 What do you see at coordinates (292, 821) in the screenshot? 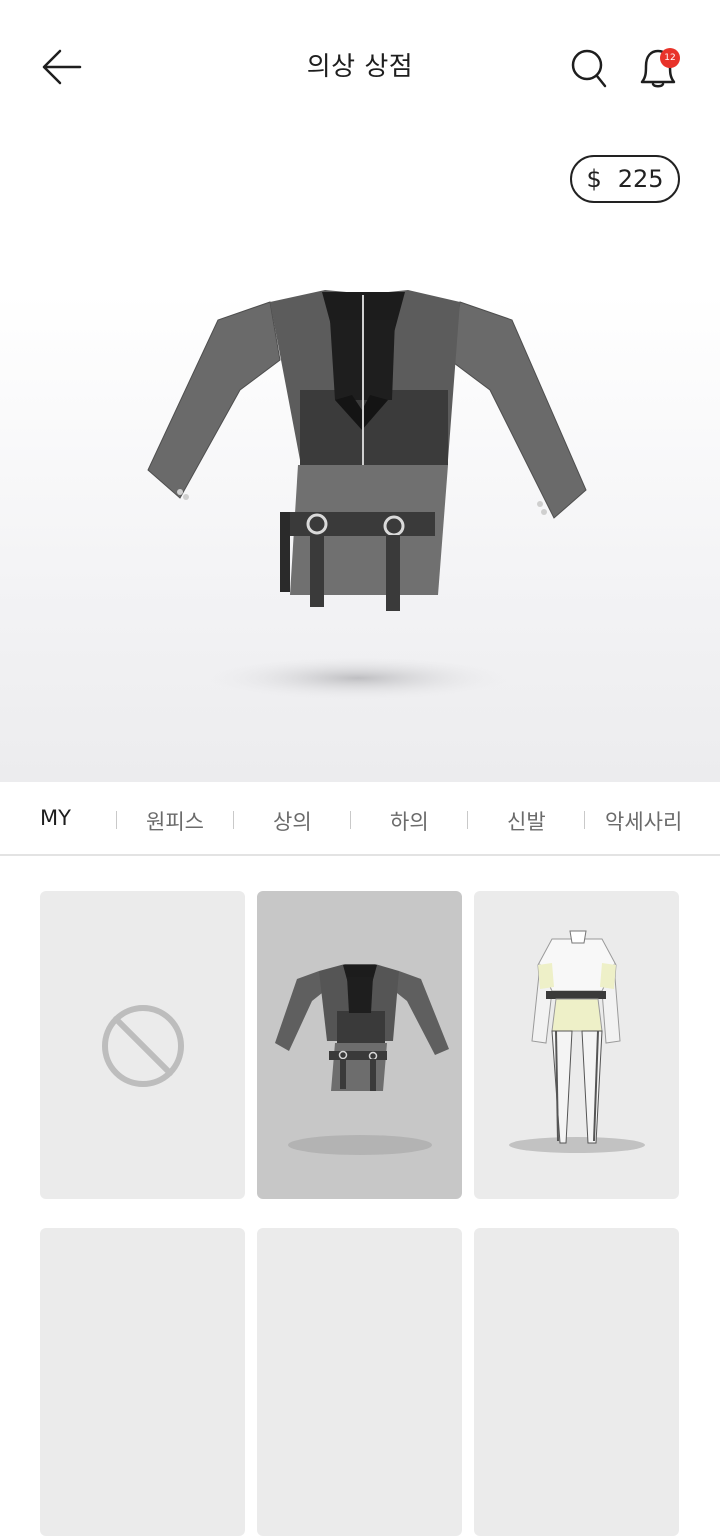
I see `tab-tops: 상의` at bounding box center [292, 821].